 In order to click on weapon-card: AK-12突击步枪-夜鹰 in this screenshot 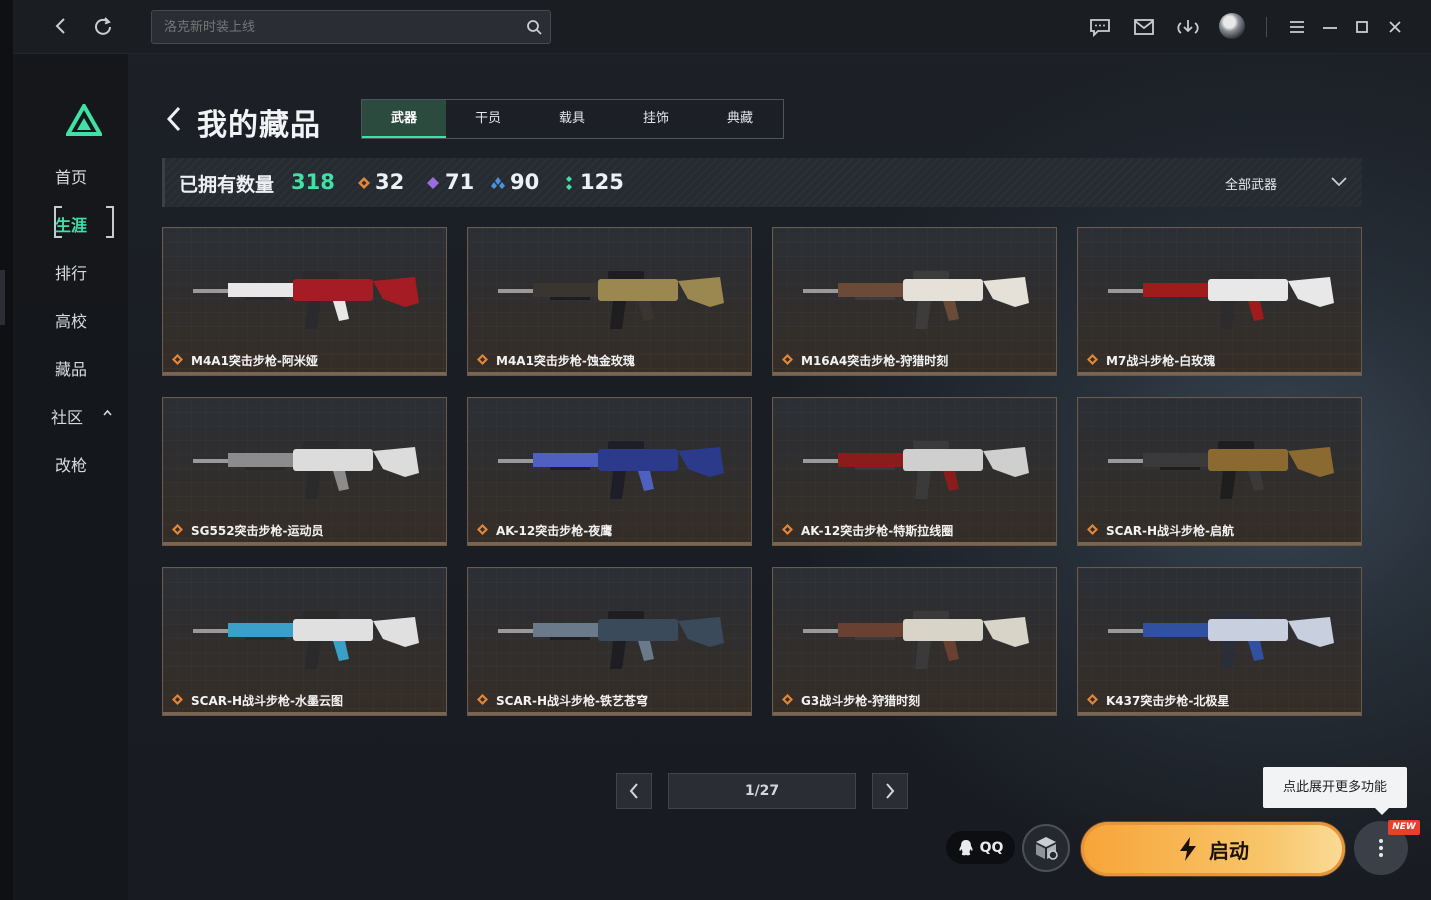, I will do `click(609, 471)`.